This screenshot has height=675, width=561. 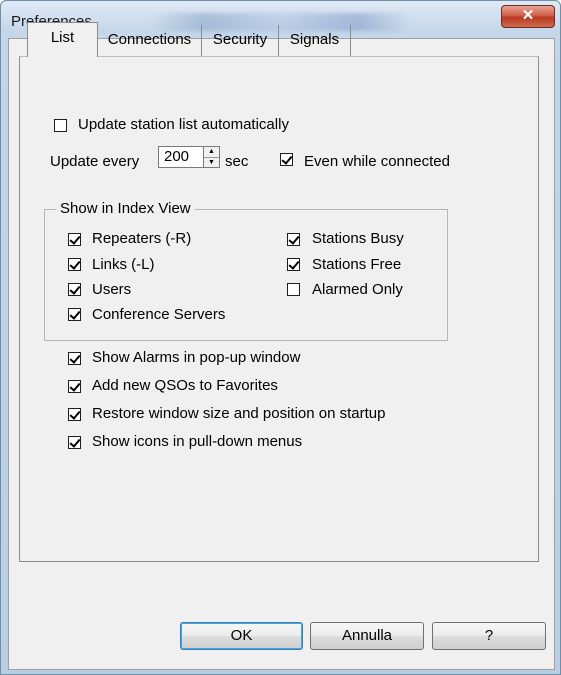 What do you see at coordinates (74, 264) in the screenshot?
I see `links-checkbox` at bounding box center [74, 264].